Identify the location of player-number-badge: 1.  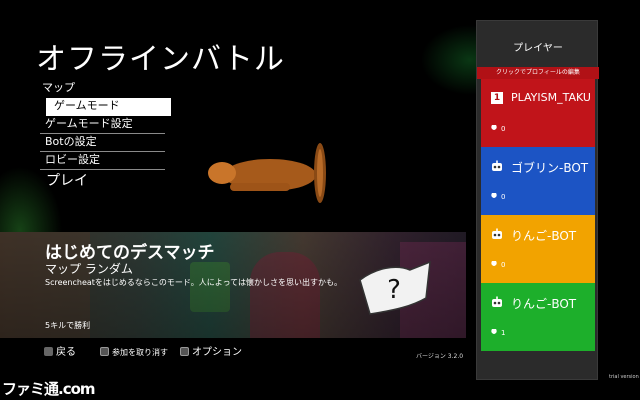
(497, 98).